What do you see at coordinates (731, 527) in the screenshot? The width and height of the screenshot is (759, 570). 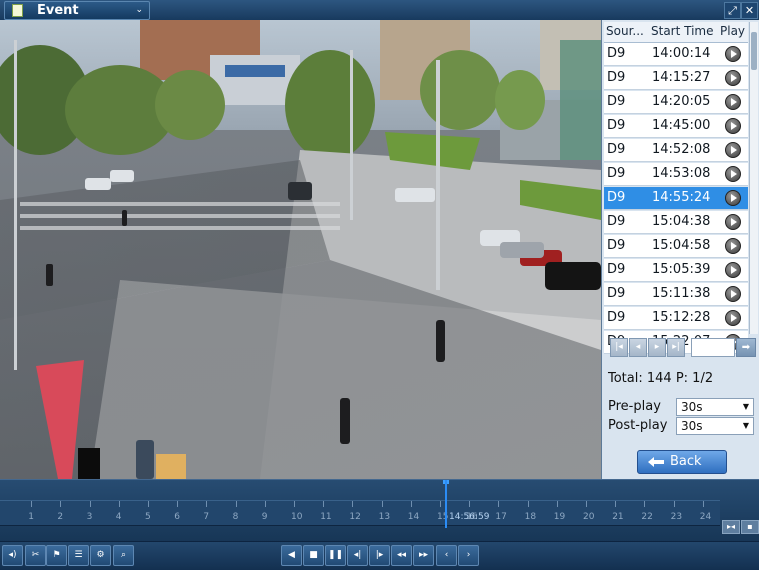 I see `timeline-zoom-icon: ▸◂` at bounding box center [731, 527].